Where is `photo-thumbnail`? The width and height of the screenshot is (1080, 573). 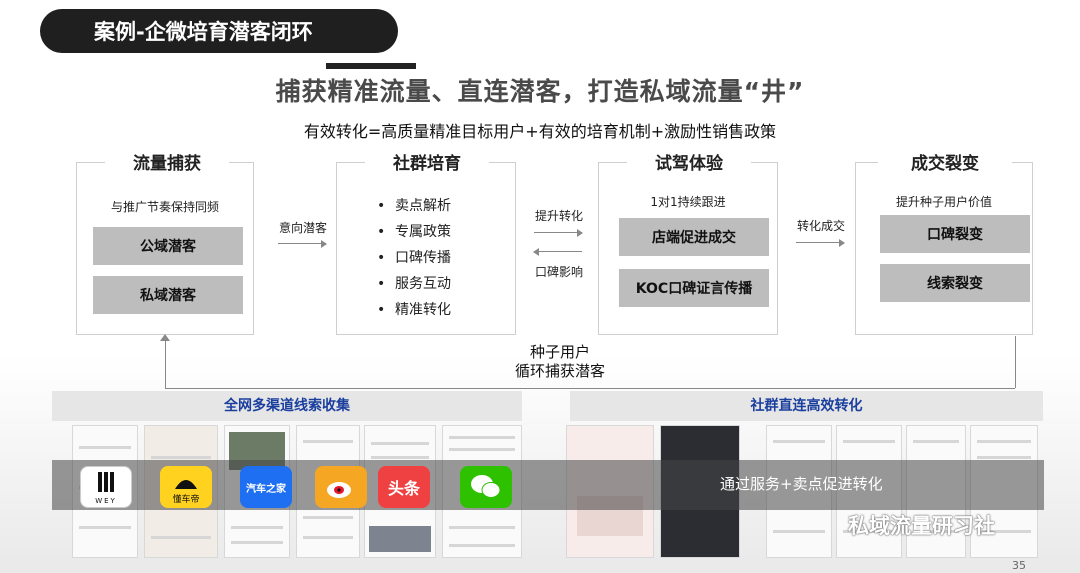 photo-thumbnail is located at coordinates (400, 539).